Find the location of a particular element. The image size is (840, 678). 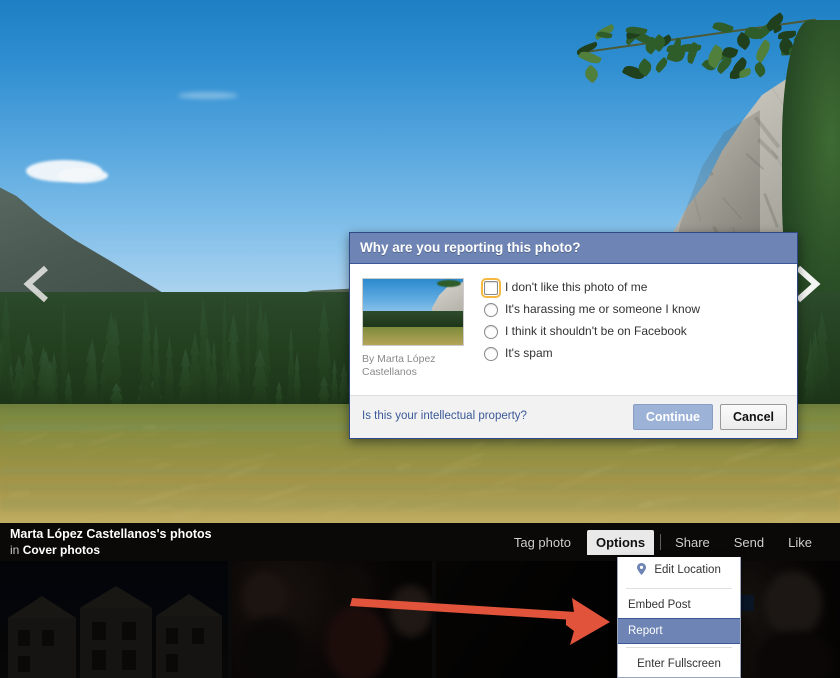

reason-label: I don't like this photo of me is located at coordinates (576, 287).